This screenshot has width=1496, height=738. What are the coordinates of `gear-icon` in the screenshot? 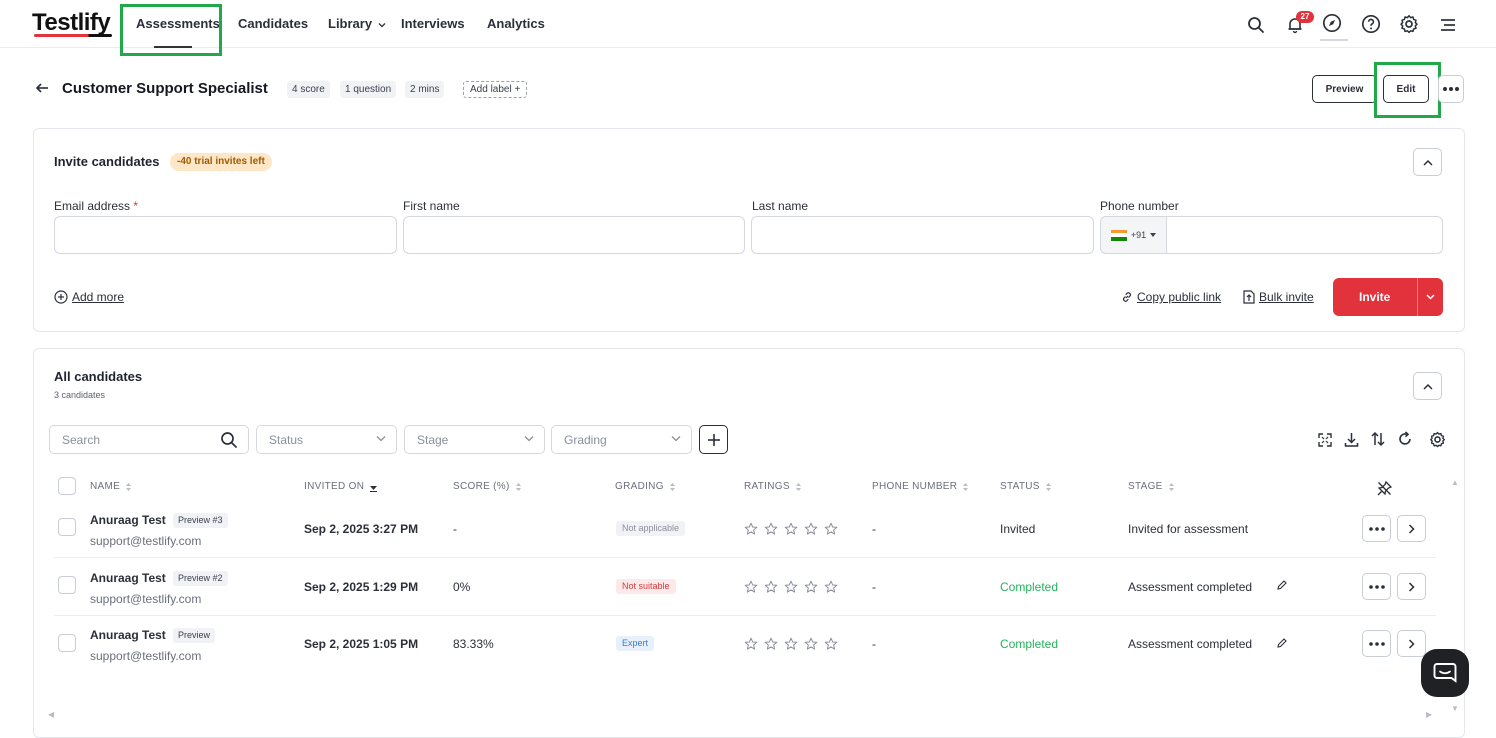 It's located at (1409, 24).